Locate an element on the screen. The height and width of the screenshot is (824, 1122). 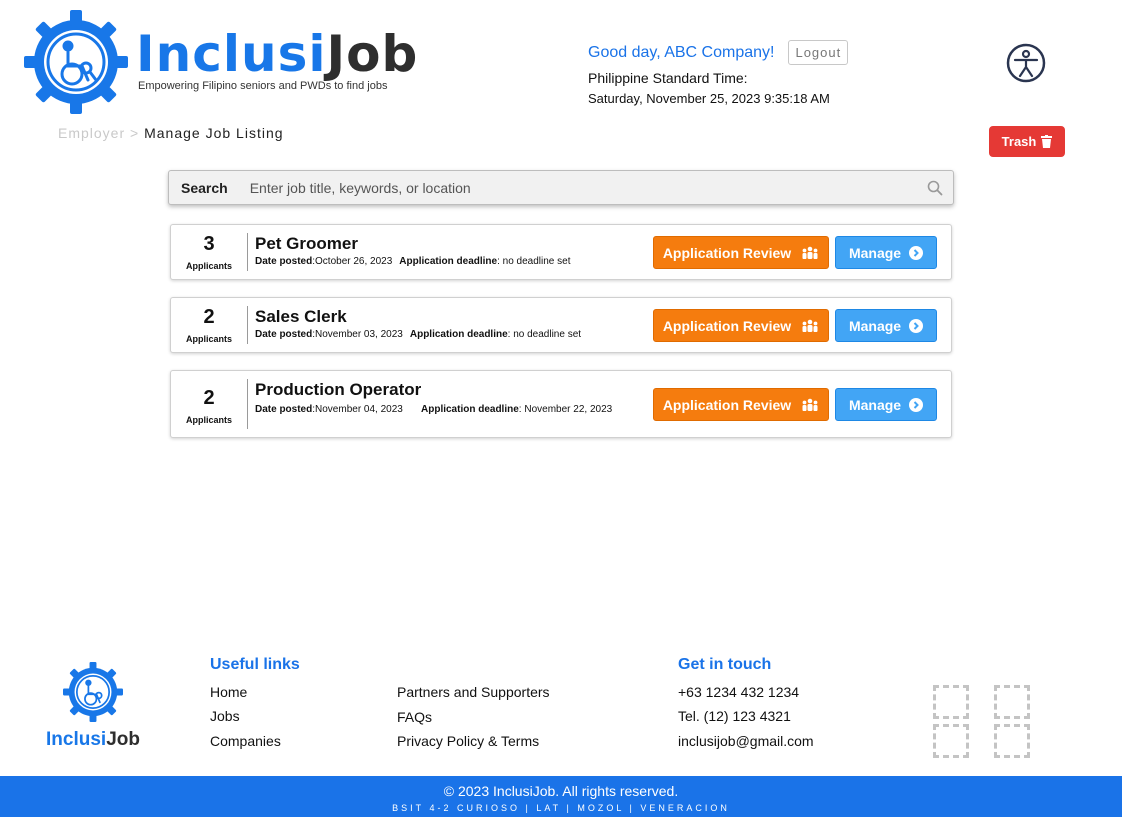
logout-button: Logout is located at coordinates (818, 52).